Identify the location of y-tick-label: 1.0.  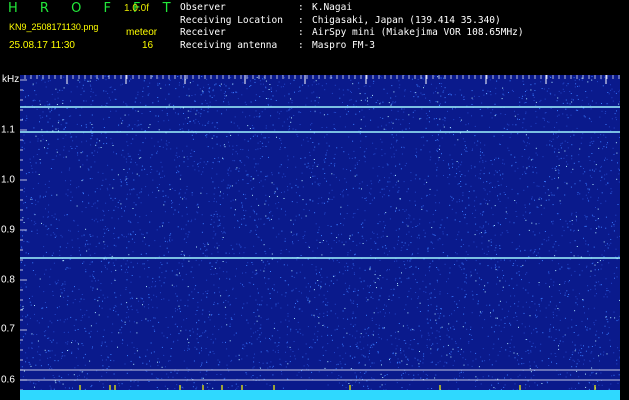
(8, 180).